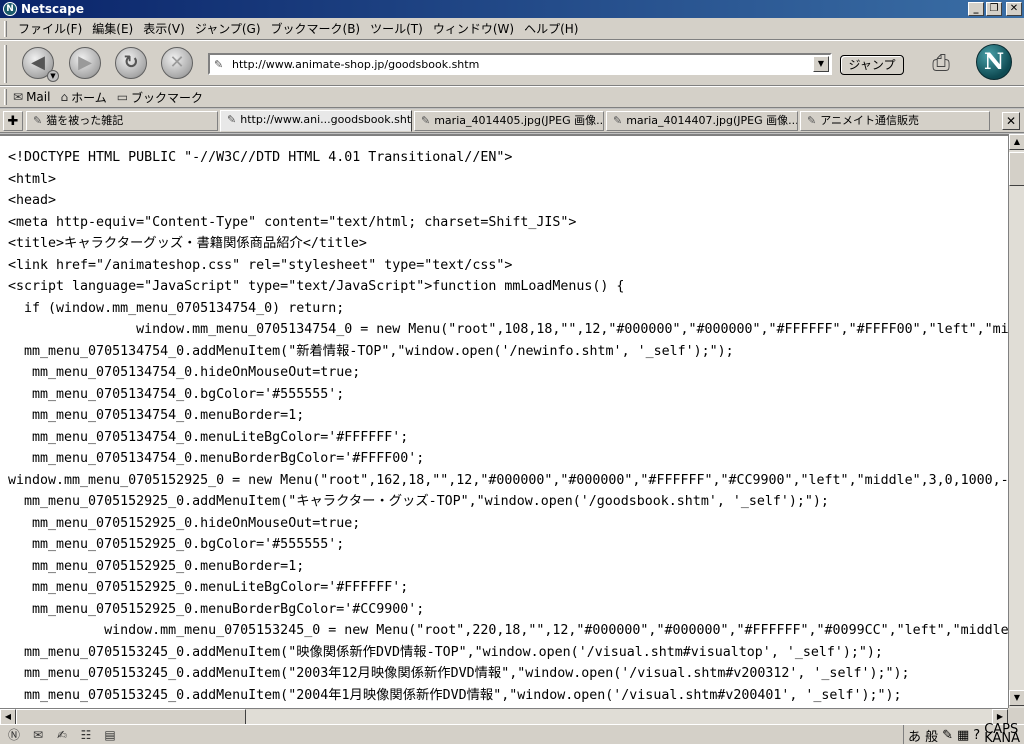 Image resolution: width=1024 pixels, height=744 pixels. I want to click on menu-file: ファイル(F), so click(50, 29).